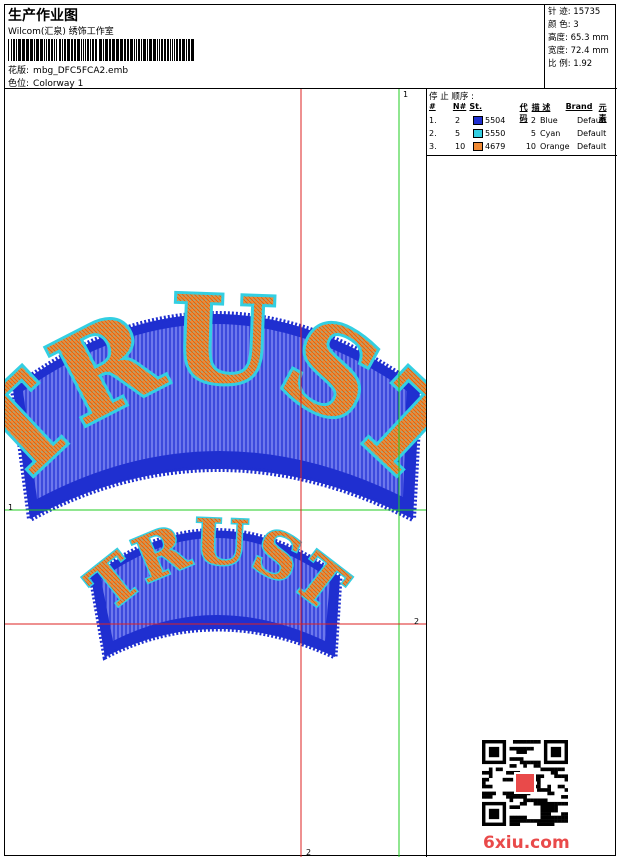  I want to click on stitch-count: 针 迹: 15735, so click(574, 12).